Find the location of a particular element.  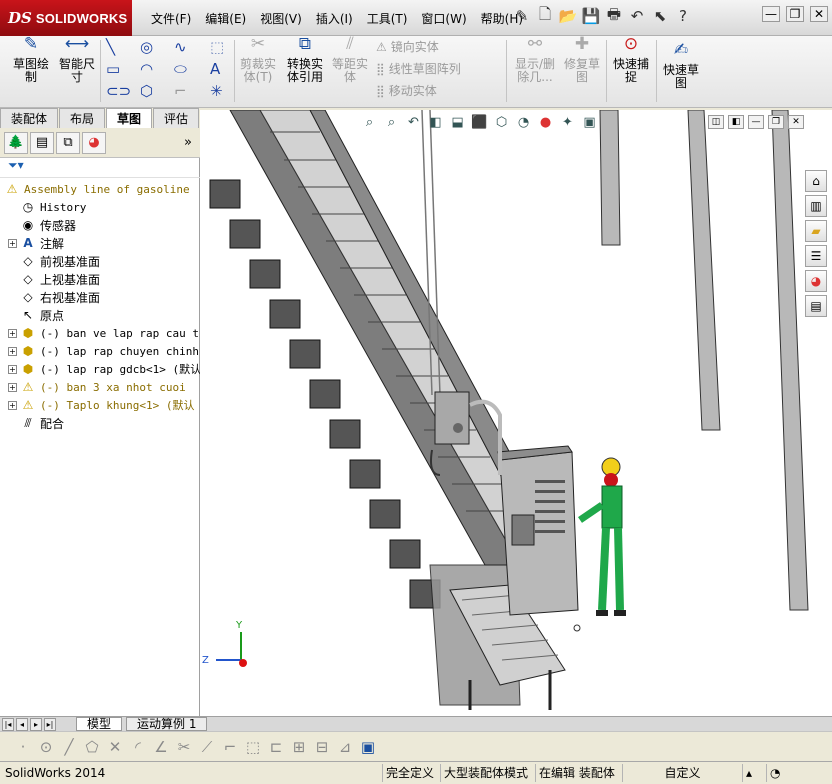

sketch-button: ✎ 草图绘制 is located at coordinates (31, 60).